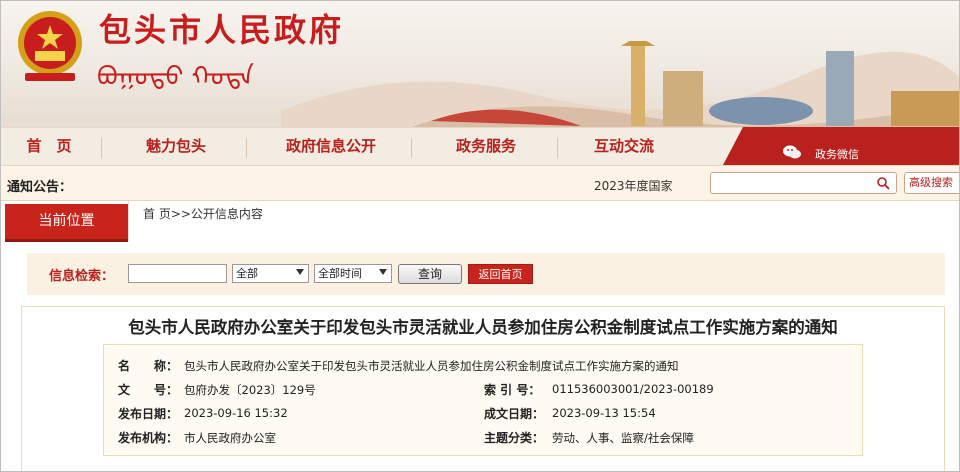  What do you see at coordinates (883, 183) in the screenshot?
I see `search-icon` at bounding box center [883, 183].